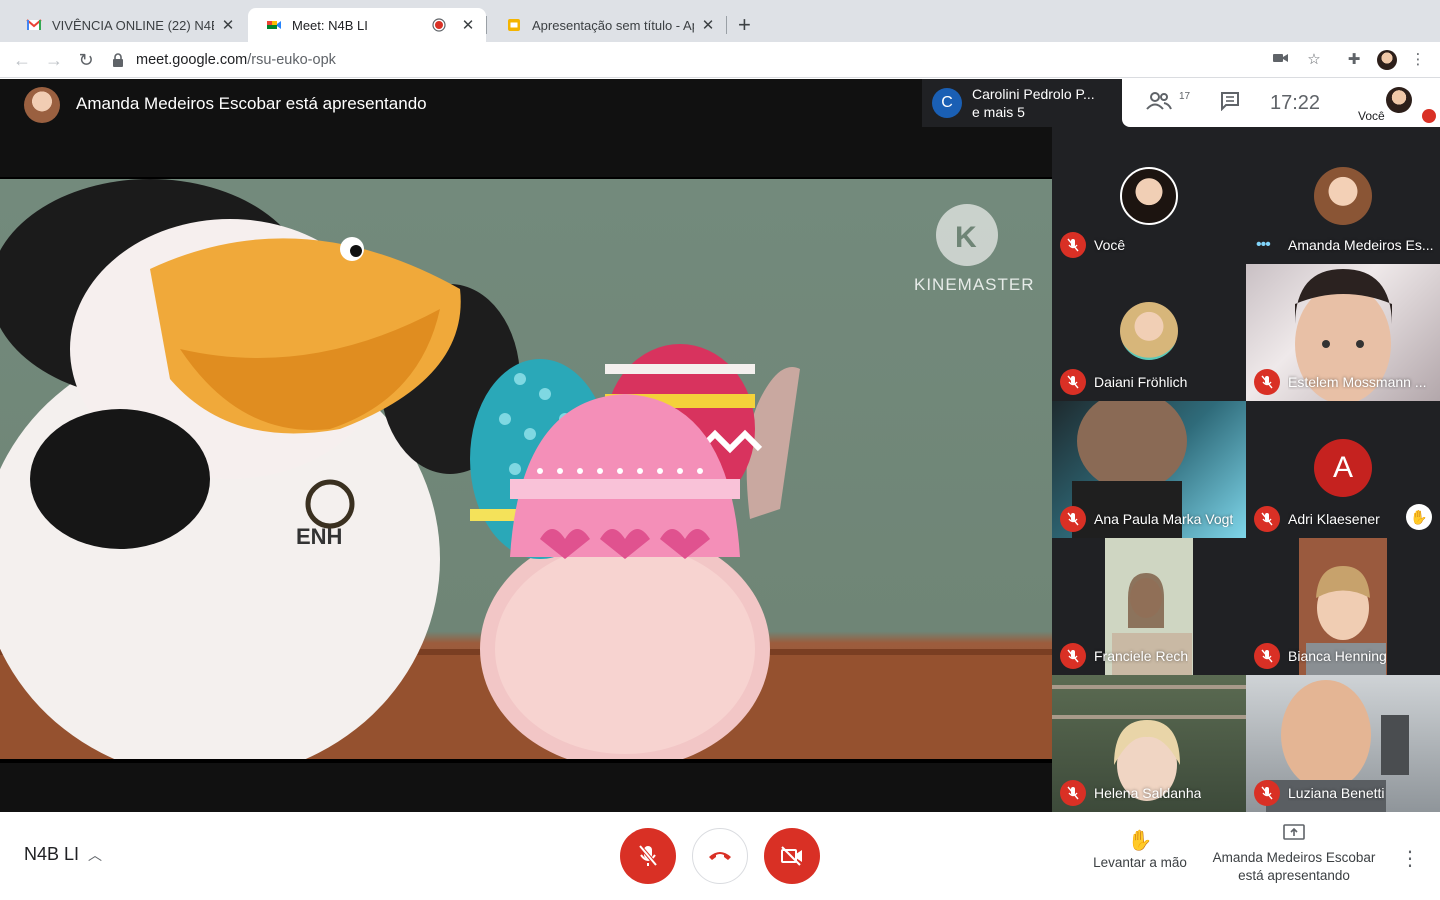  I want to click on participant-name: Daiani Fröhlich, so click(1141, 382).